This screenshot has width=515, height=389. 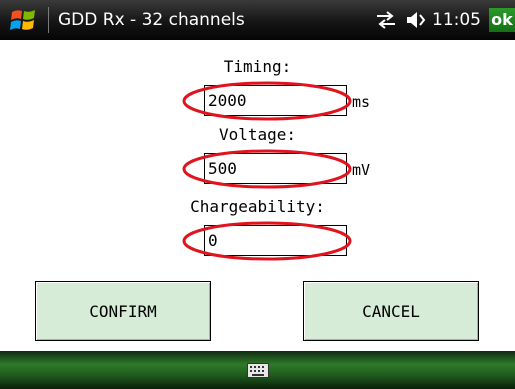 What do you see at coordinates (257, 206) in the screenshot?
I see `chargeability-label: Chargeability:` at bounding box center [257, 206].